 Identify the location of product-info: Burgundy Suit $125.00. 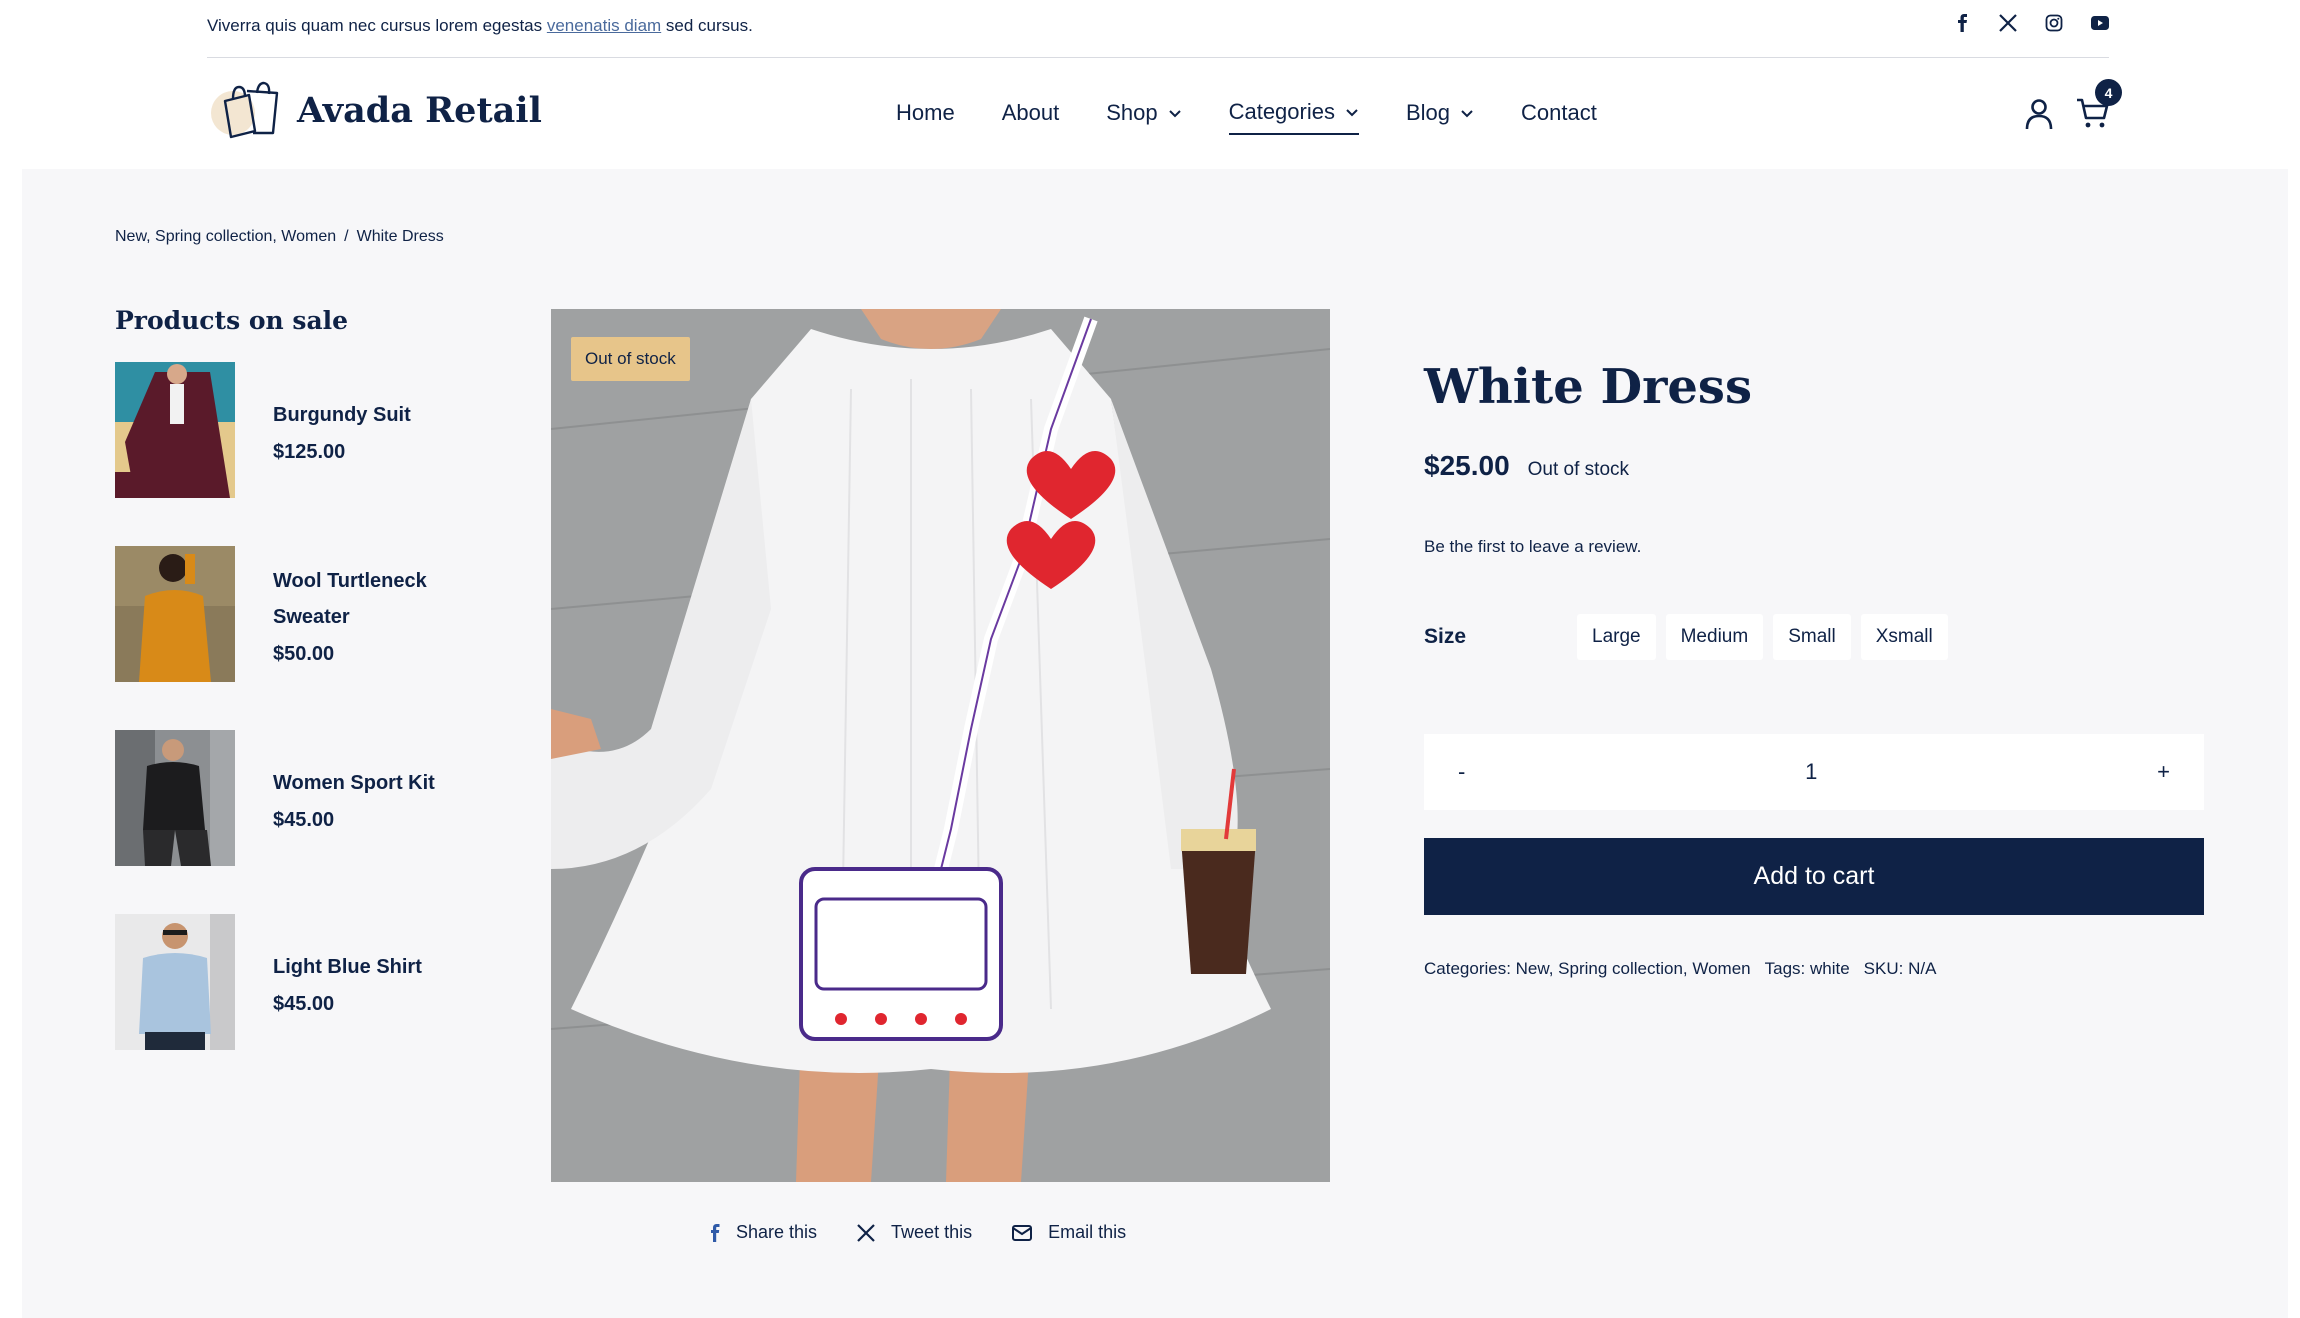
(383, 430).